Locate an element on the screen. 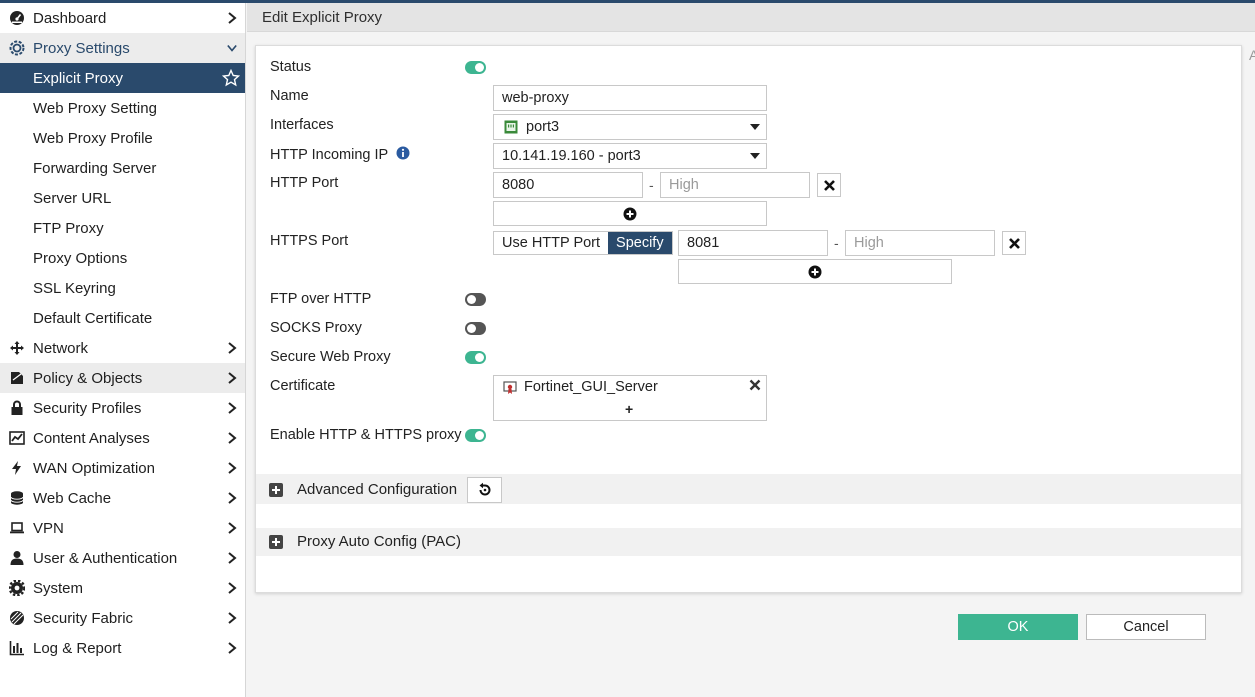 This screenshot has width=1255, height=697. sidebar-item-label: VPN is located at coordinates (48, 528).